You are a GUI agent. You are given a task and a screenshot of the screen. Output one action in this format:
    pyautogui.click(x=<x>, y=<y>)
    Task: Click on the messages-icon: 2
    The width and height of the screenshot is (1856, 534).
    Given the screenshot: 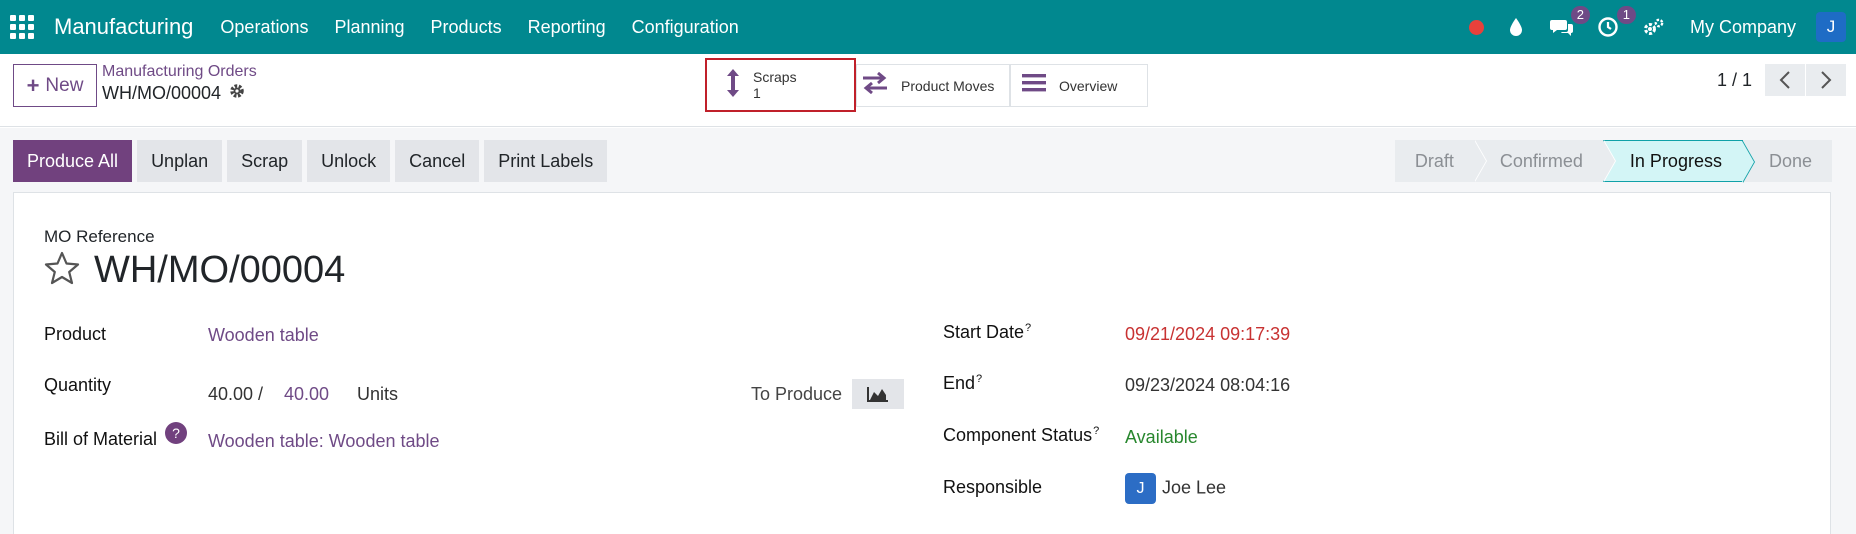 What is the action you would take?
    pyautogui.click(x=1569, y=22)
    